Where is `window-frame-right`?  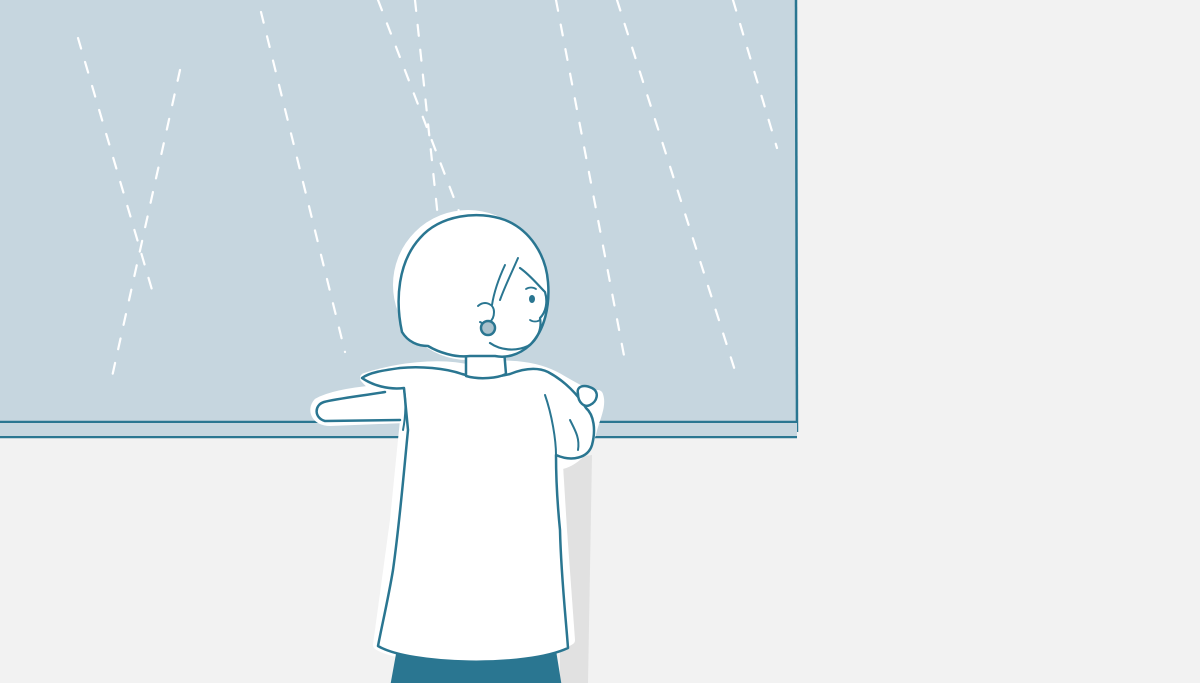 window-frame-right is located at coordinates (796, 216).